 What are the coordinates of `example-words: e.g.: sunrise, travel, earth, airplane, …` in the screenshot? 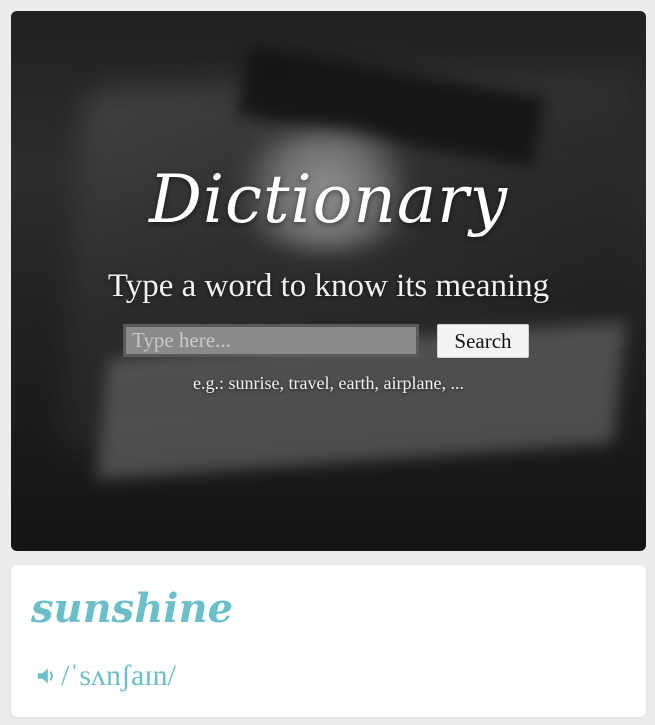 It's located at (328, 383).